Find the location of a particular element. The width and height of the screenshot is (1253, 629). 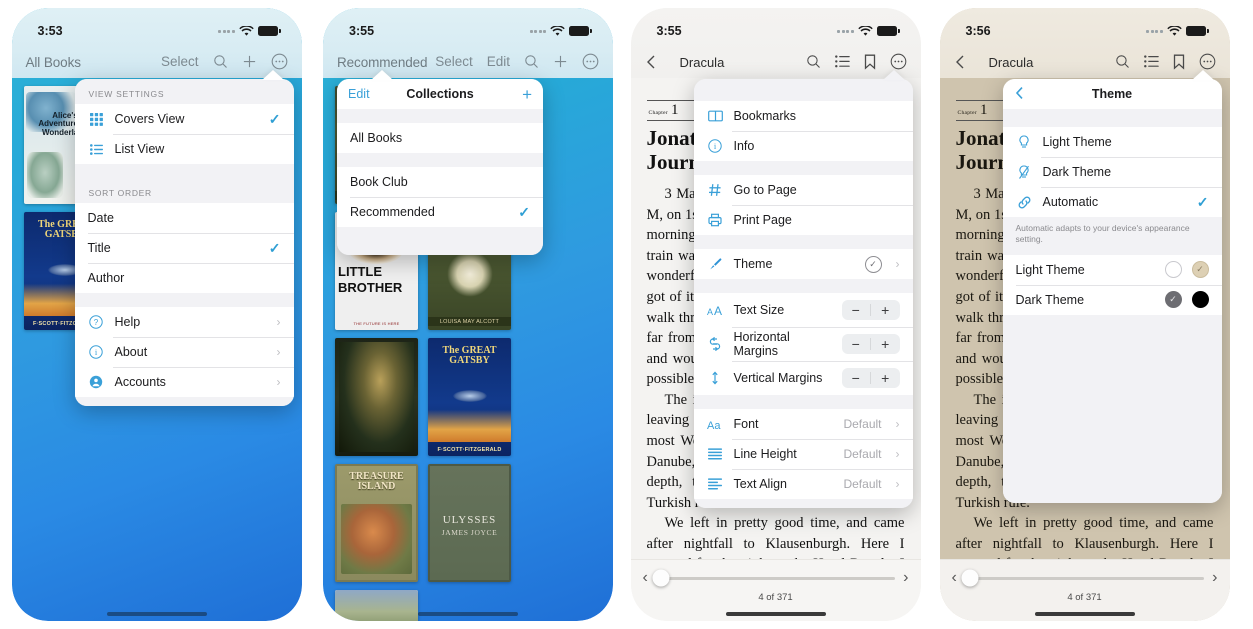

svg-text: i is located at coordinates (96, 352).